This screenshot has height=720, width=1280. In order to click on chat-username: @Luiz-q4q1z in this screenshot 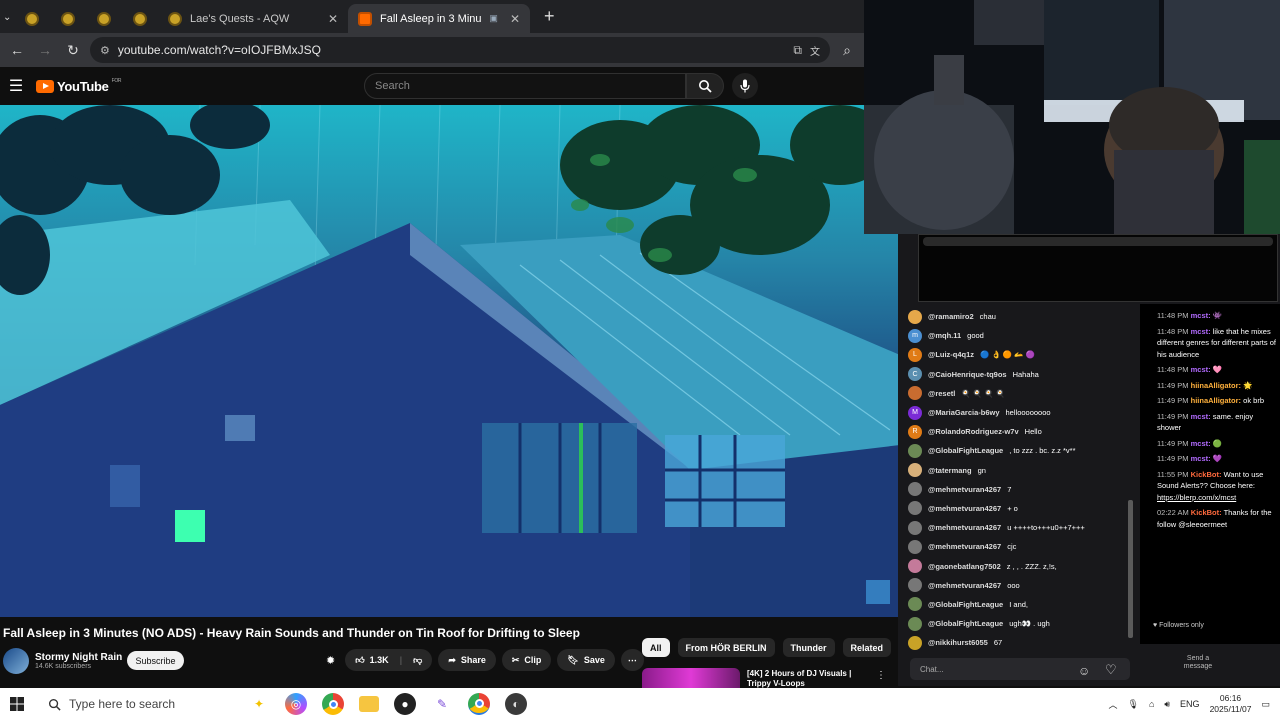, I will do `click(951, 354)`.